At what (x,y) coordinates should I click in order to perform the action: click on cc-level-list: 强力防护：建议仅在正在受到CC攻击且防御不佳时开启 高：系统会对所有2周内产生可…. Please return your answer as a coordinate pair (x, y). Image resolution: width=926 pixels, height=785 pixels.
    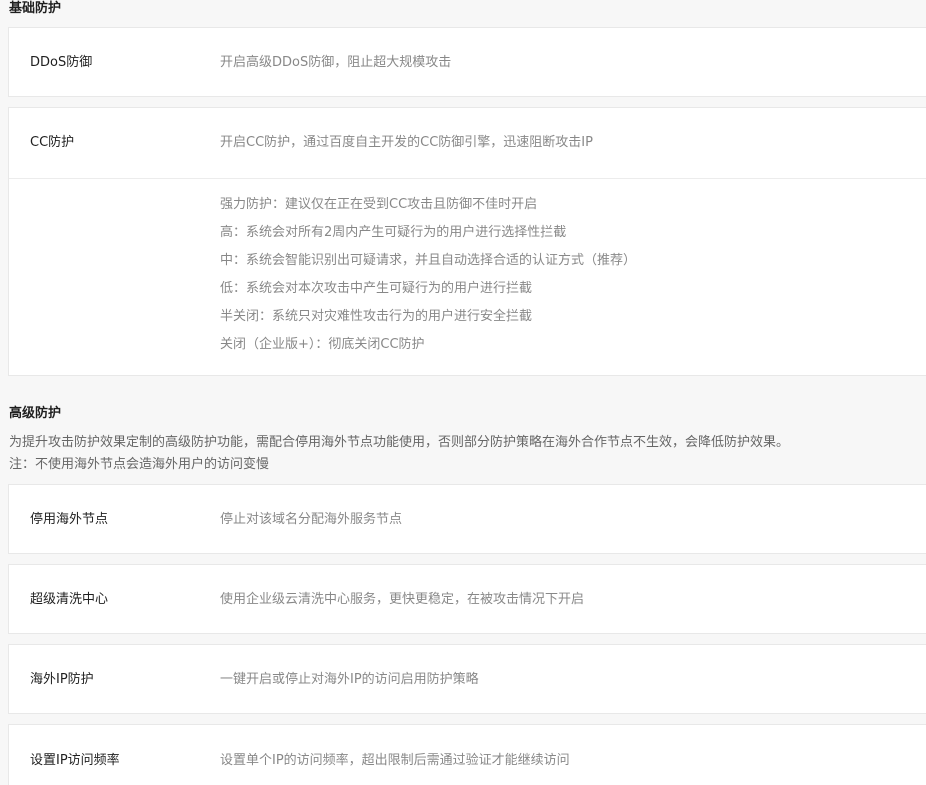
    Looking at the image, I should click on (428, 275).